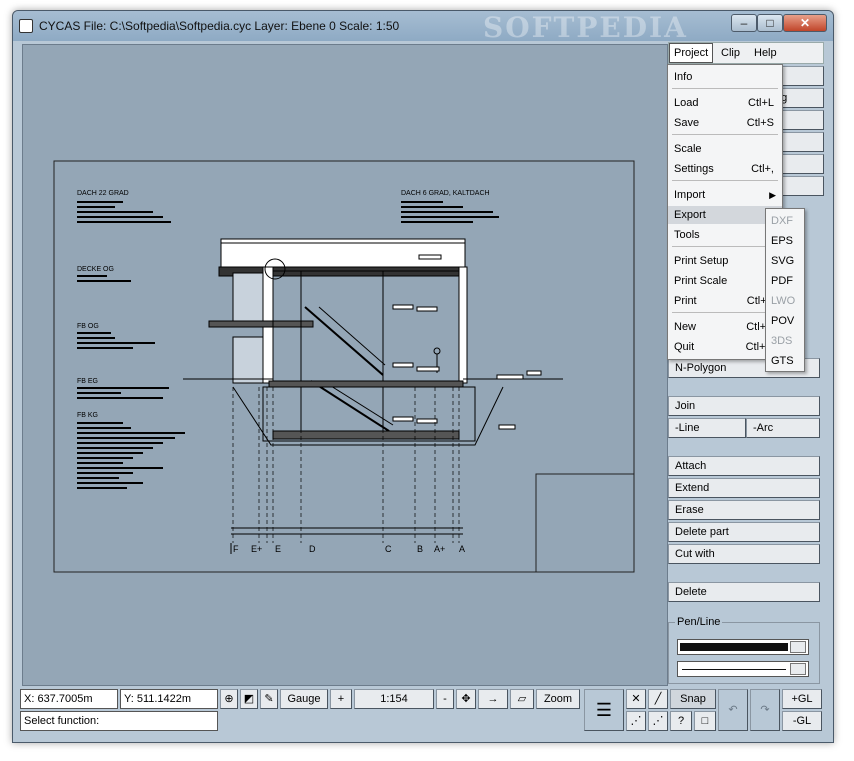  I want to click on erase-button: Erase, so click(744, 510).